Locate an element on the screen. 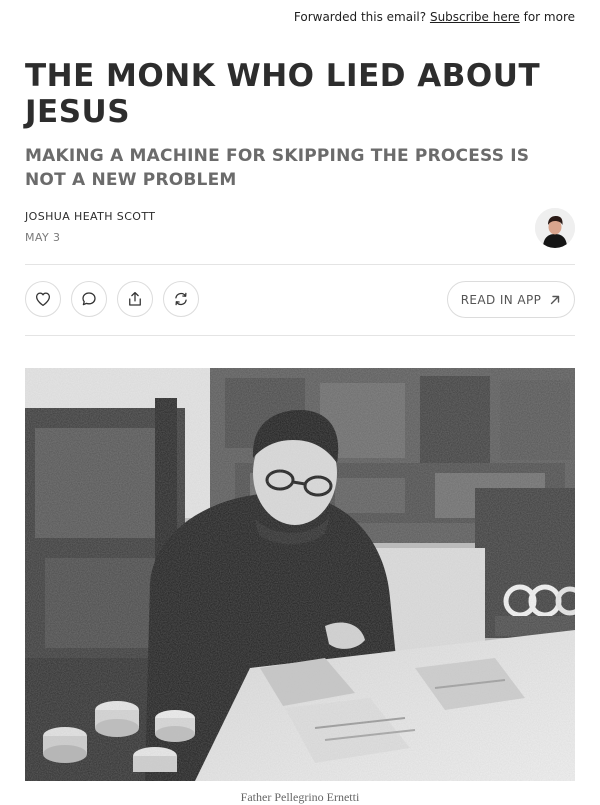  author-avatar-image is located at coordinates (555, 228).